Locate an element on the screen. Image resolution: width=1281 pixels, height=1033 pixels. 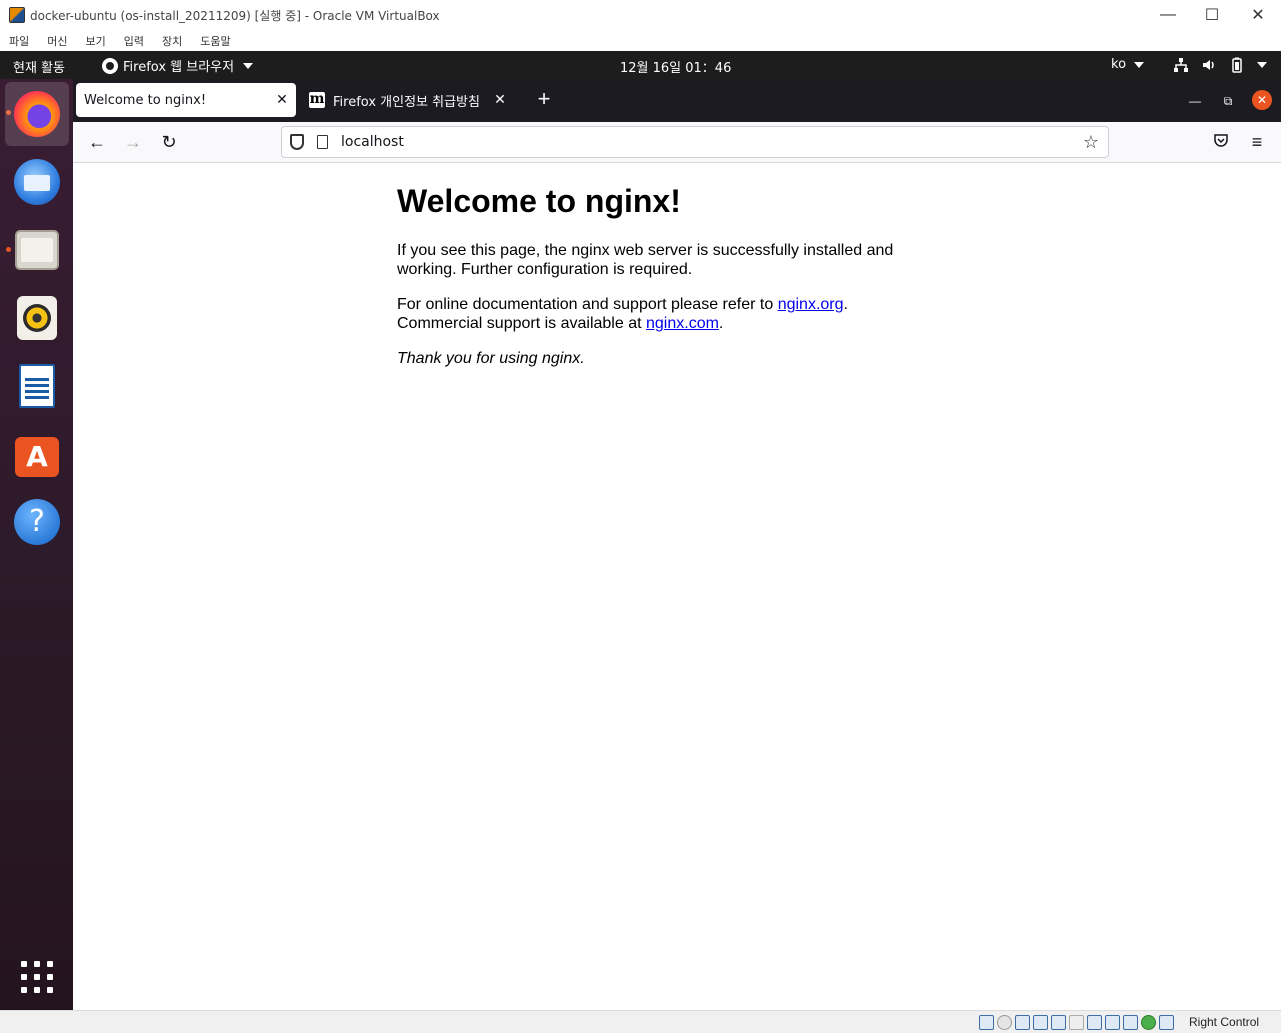
input-language-label: ko is located at coordinates (1119, 64).